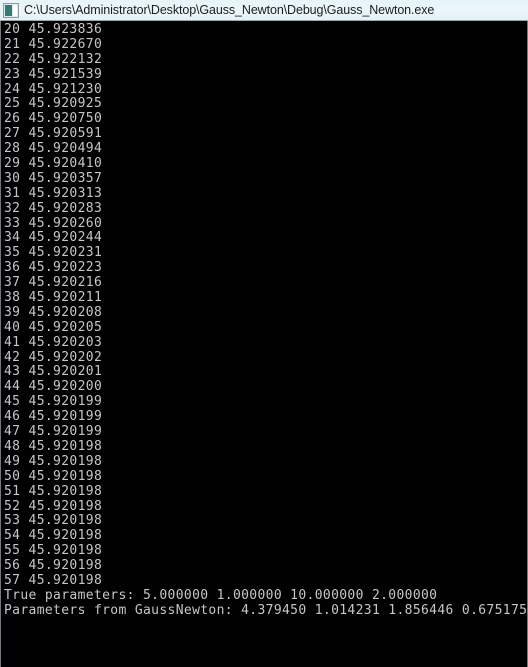  I want to click on console-line: 28 45.920494, so click(53, 149).